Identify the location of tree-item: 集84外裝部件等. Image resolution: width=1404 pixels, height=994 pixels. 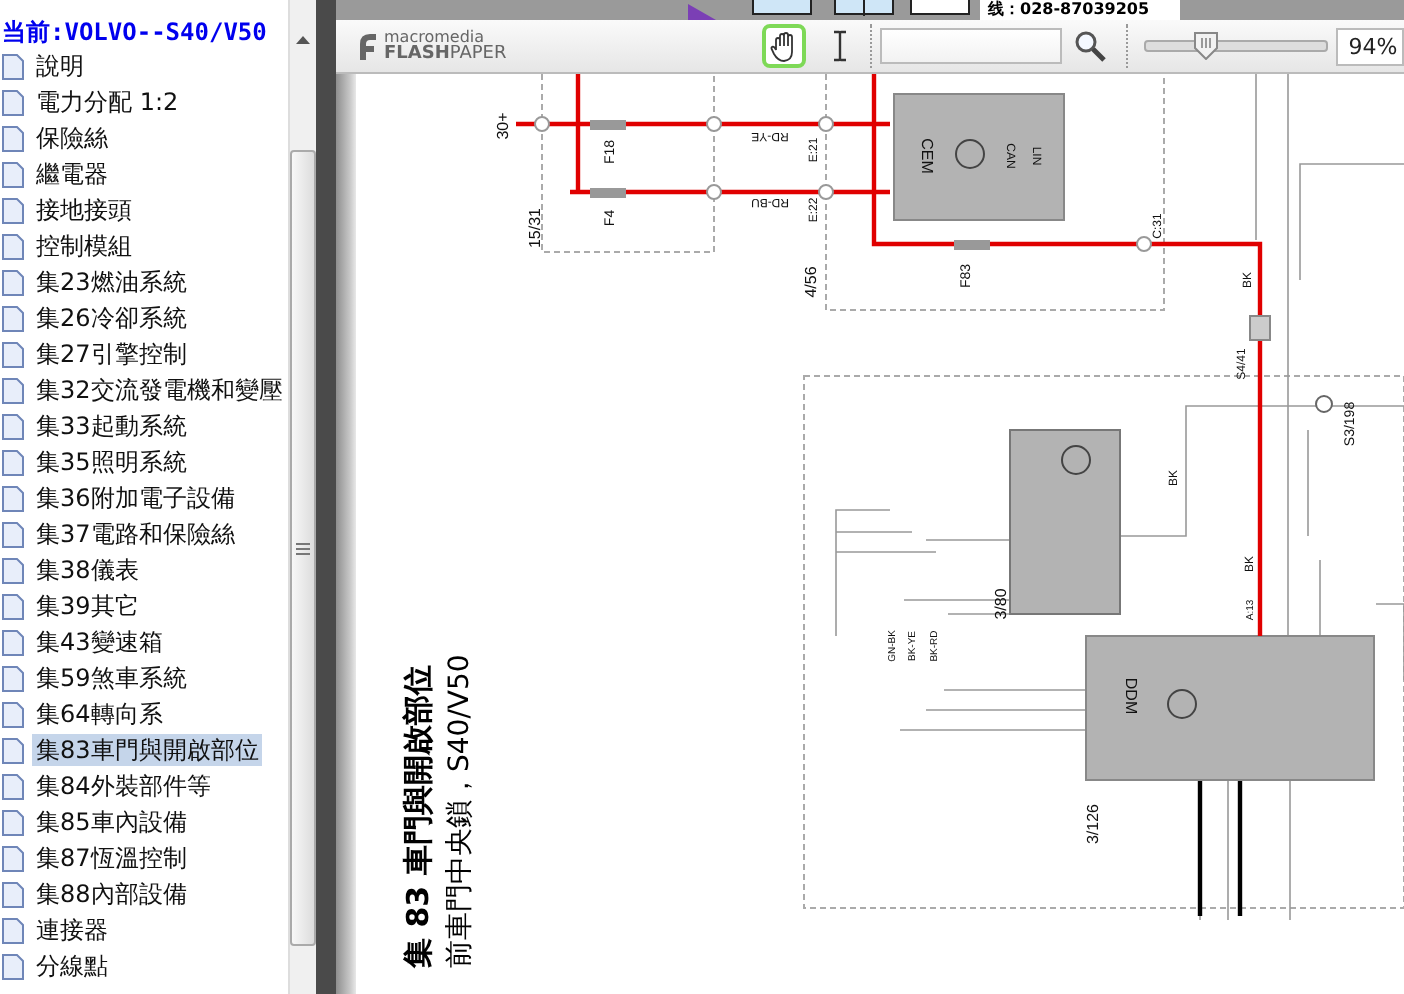
(123, 786).